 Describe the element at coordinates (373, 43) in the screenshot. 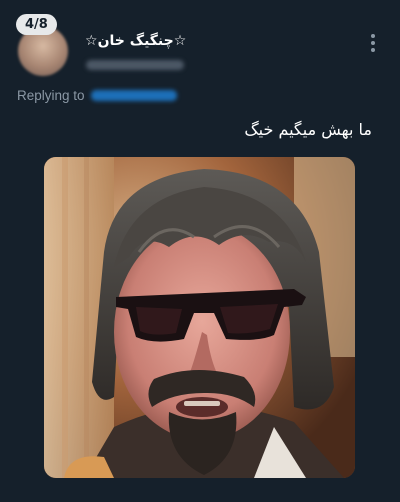

I see `more-vertical-icon` at that location.